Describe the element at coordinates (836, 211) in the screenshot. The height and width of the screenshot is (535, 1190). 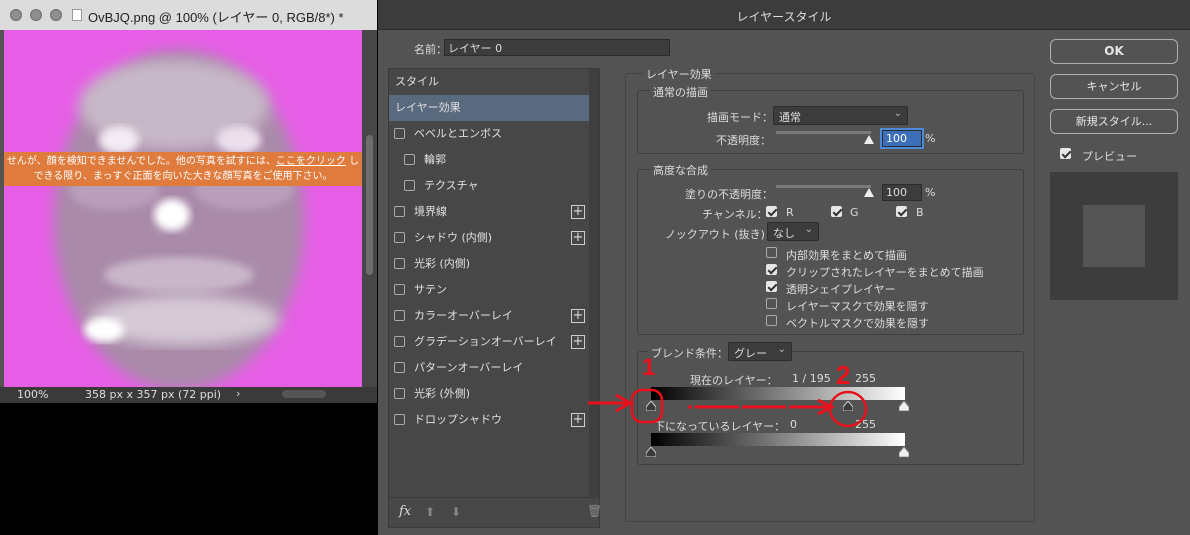
I see `channel-g-checkbox` at that location.